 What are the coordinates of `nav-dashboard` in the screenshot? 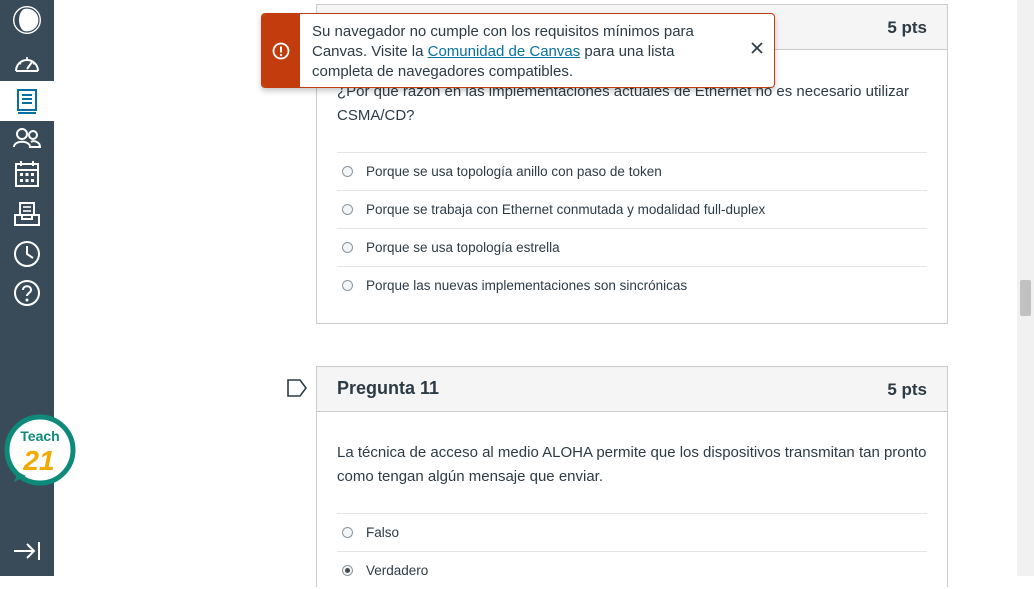 It's located at (27, 64).